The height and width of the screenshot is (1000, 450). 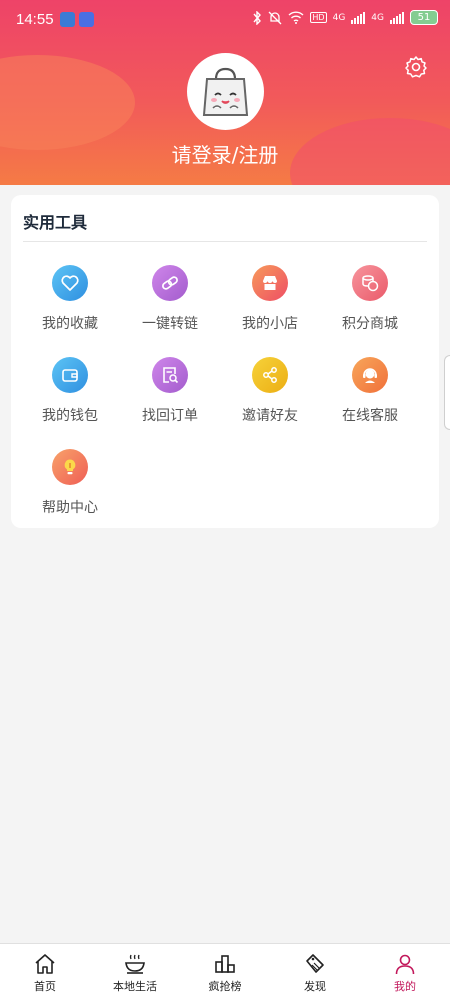 I want to click on customer-service-icon, so click(x=370, y=375).